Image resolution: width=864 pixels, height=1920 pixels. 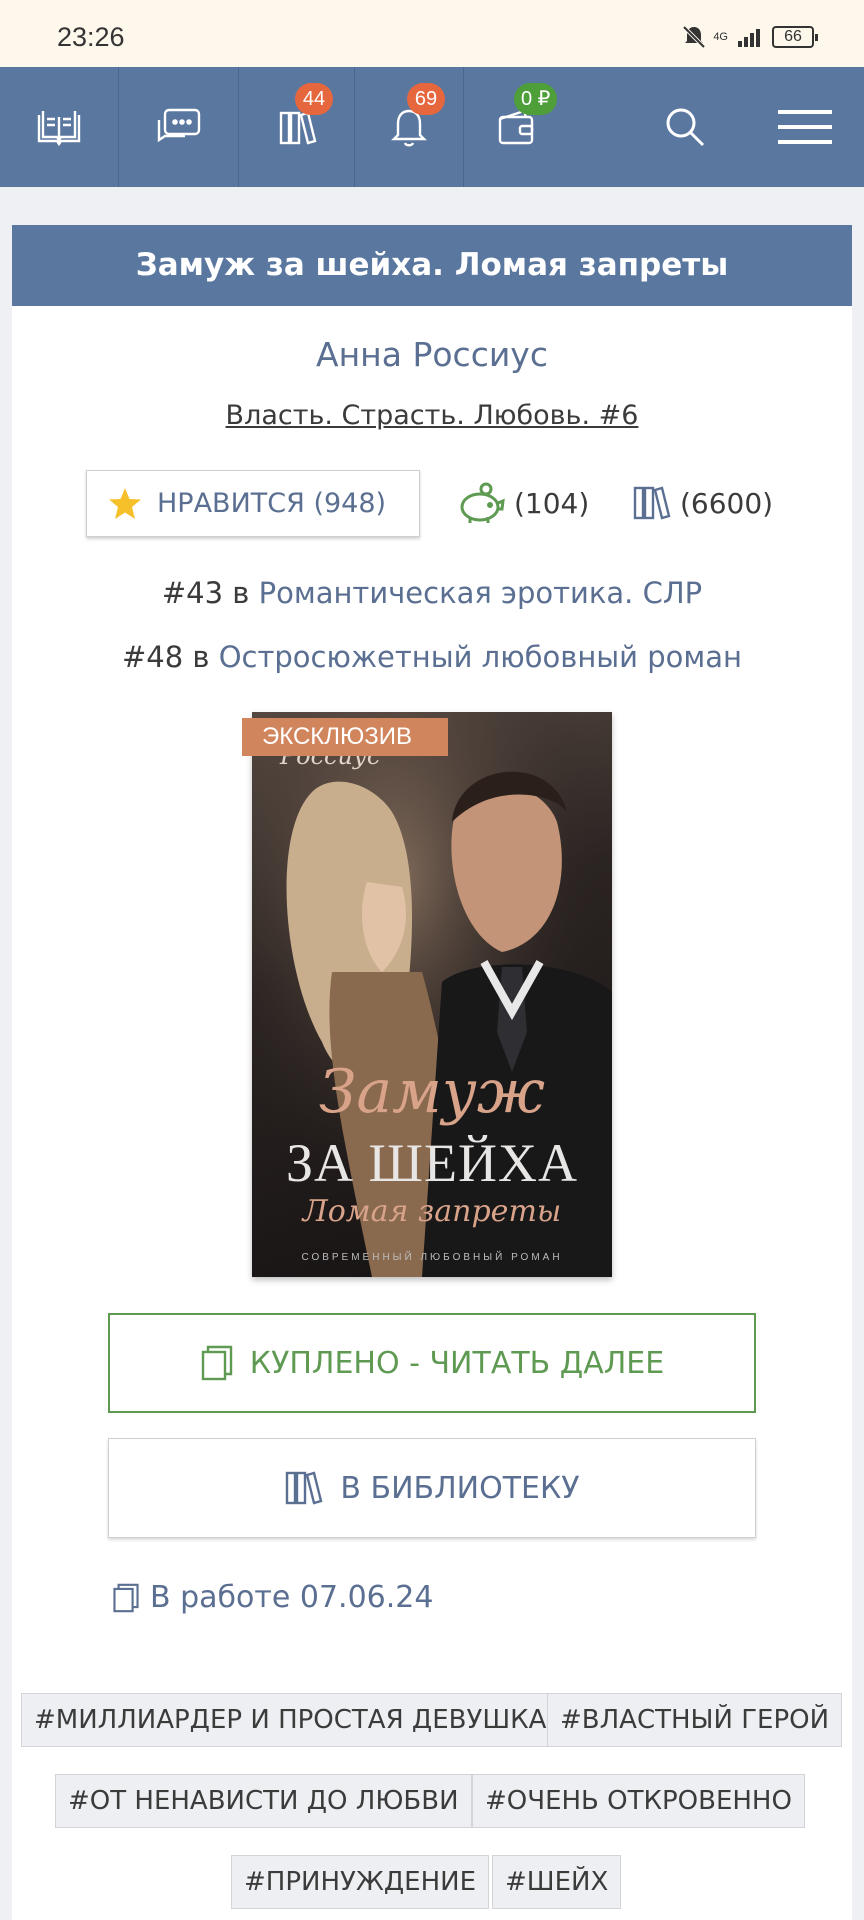 I want to click on chat-icon, so click(x=178, y=125).